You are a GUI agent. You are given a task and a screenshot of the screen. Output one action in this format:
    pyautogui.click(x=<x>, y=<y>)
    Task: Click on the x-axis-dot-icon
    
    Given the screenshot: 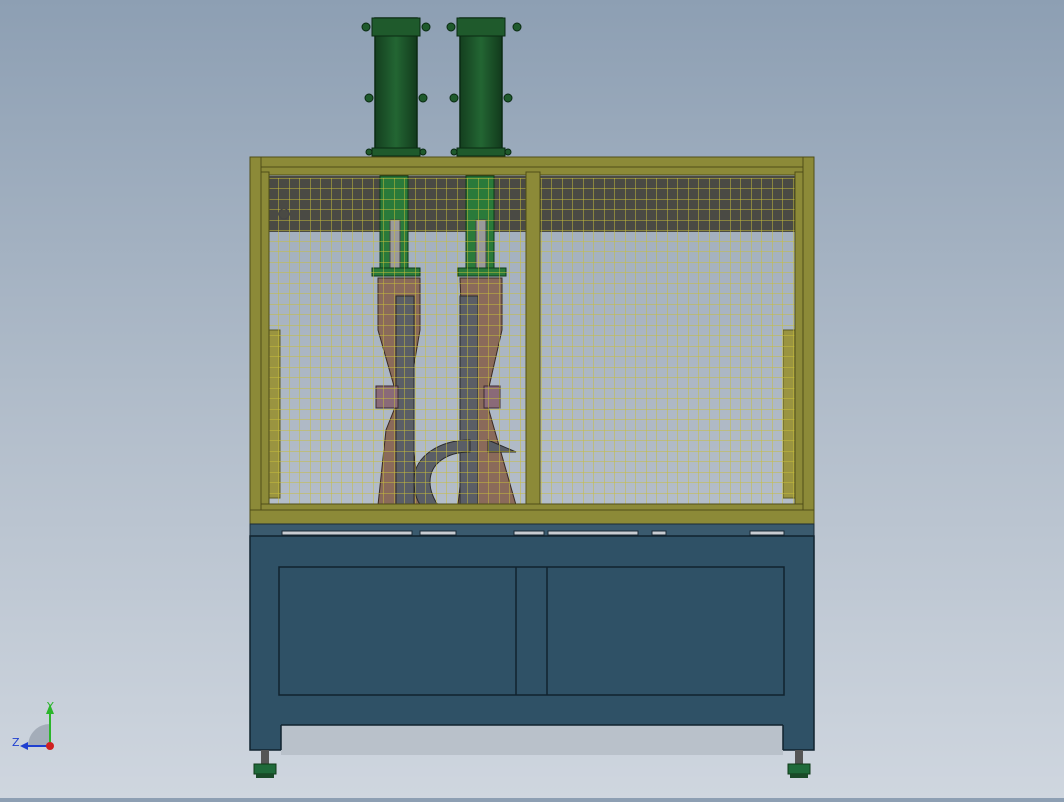 What is the action you would take?
    pyautogui.click(x=50, y=746)
    